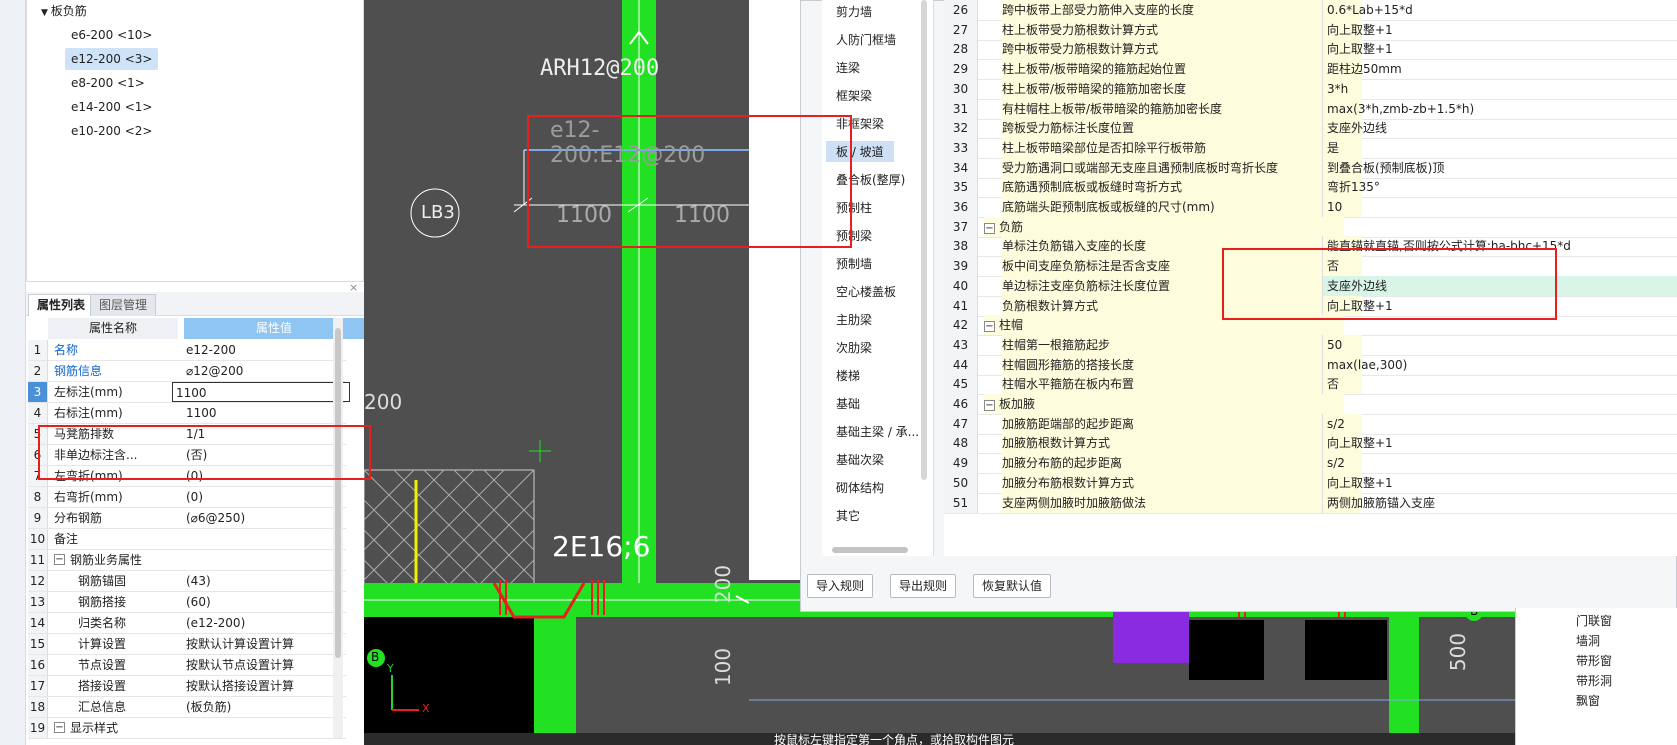 The width and height of the screenshot is (1677, 745). What do you see at coordinates (1588, 700) in the screenshot?
I see `component-type-item: 飘窗` at bounding box center [1588, 700].